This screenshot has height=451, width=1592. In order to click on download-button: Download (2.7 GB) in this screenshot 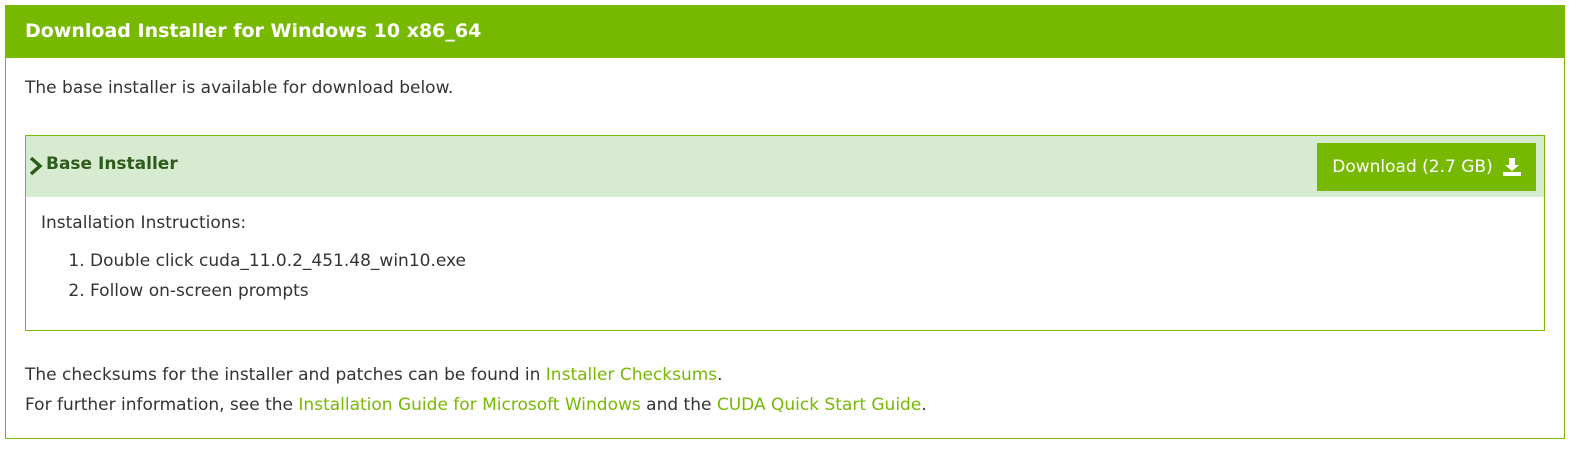, I will do `click(1426, 167)`.